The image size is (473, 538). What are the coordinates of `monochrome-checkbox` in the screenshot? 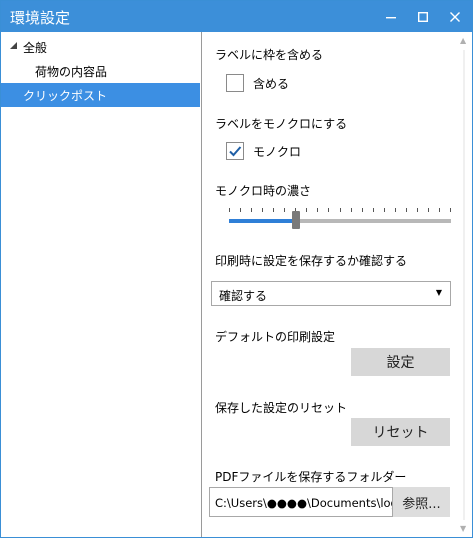 It's located at (235, 151).